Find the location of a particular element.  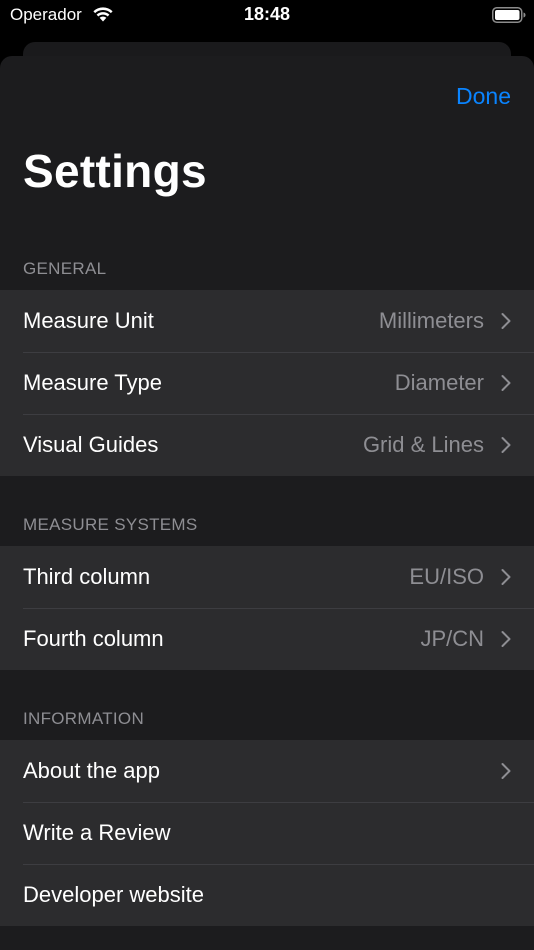

row-label: Visual Guides is located at coordinates (91, 444).